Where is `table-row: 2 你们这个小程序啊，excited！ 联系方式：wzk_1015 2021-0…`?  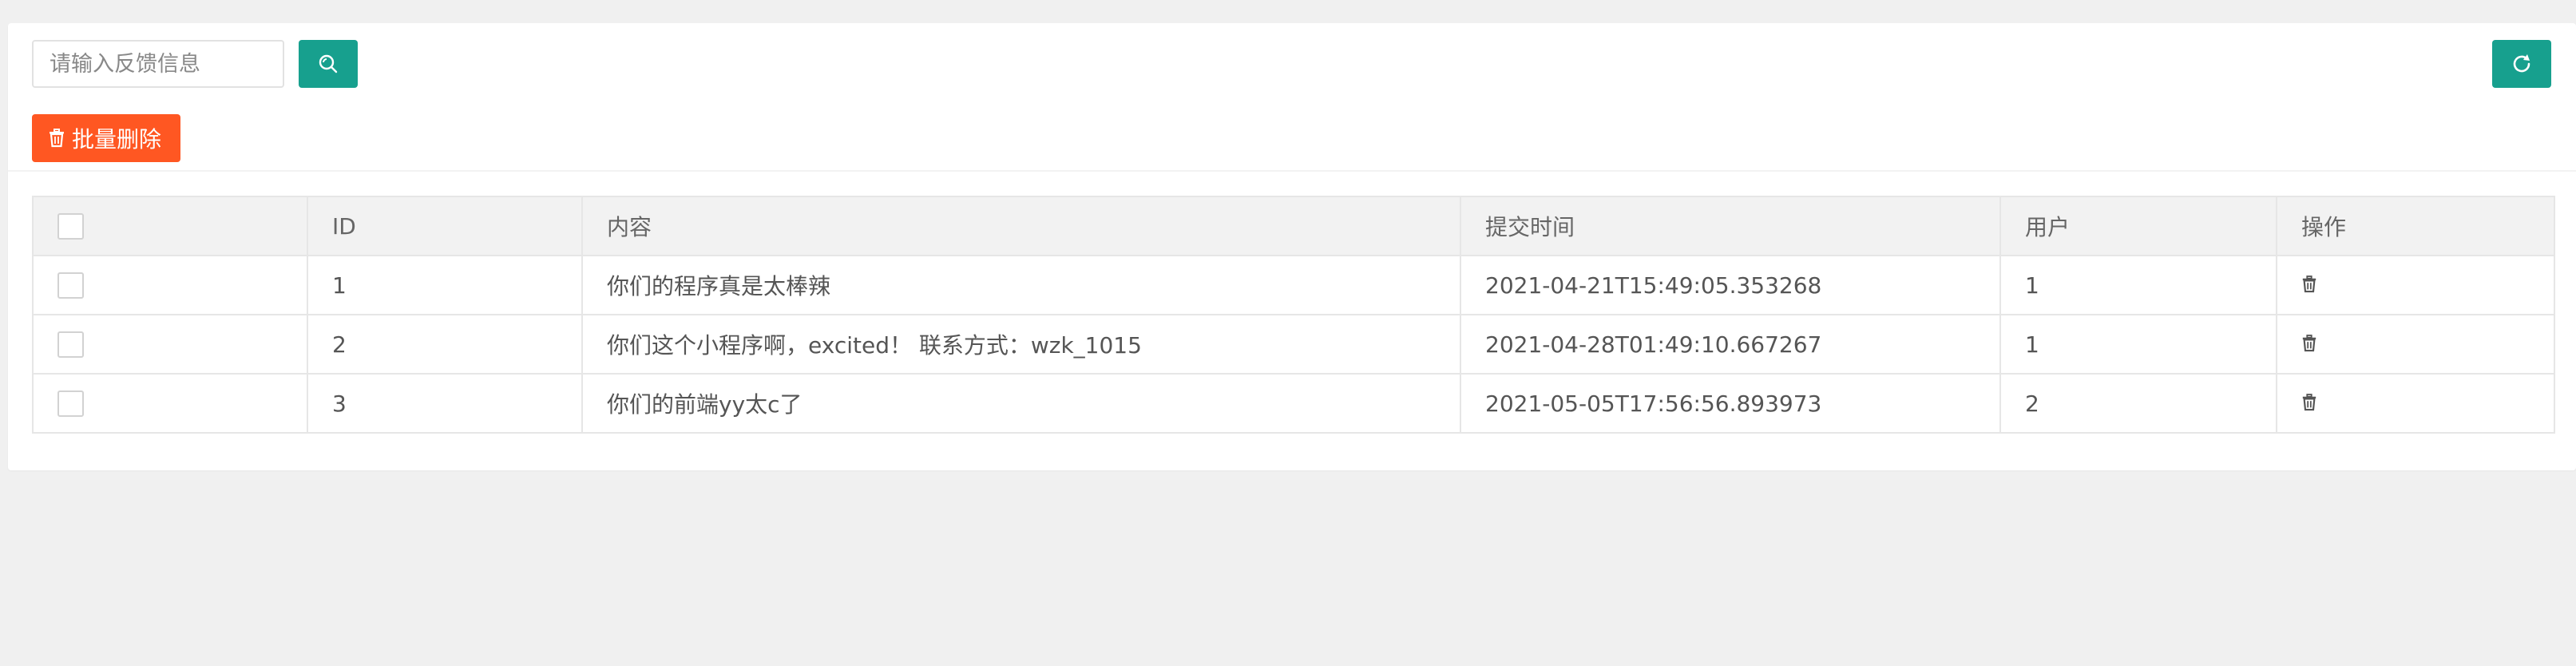
table-row: 2 你们这个小程序啊，excited！ 联系方式：wzk_1015 2021-0… is located at coordinates (1293, 345).